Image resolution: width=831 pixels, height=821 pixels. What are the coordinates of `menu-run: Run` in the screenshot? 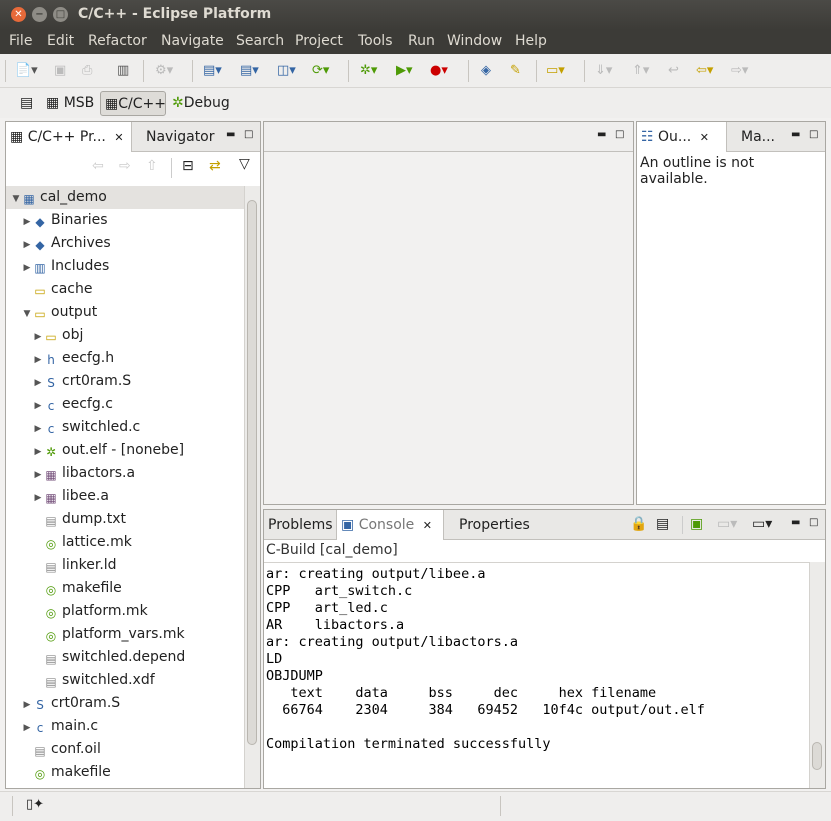 It's located at (421, 41).